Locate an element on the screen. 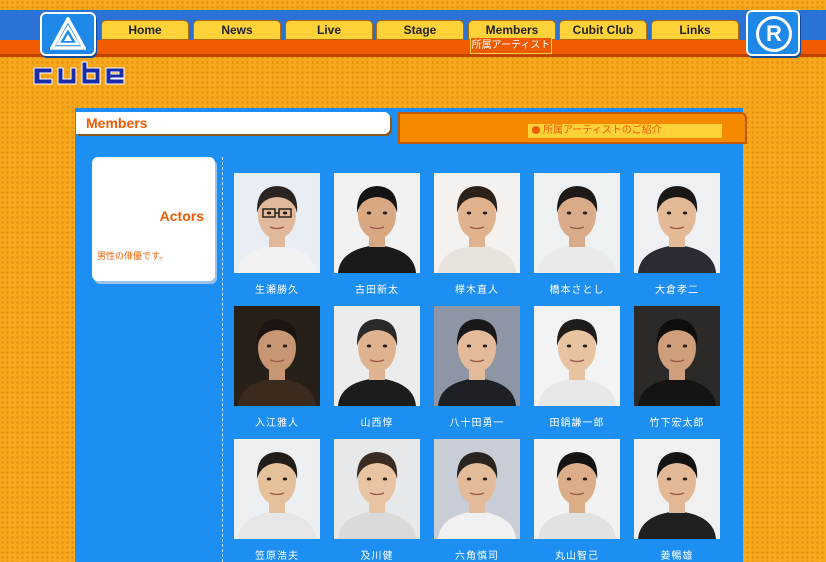 This screenshot has width=826, height=562. member-name: 古田新太 is located at coordinates (377, 288).